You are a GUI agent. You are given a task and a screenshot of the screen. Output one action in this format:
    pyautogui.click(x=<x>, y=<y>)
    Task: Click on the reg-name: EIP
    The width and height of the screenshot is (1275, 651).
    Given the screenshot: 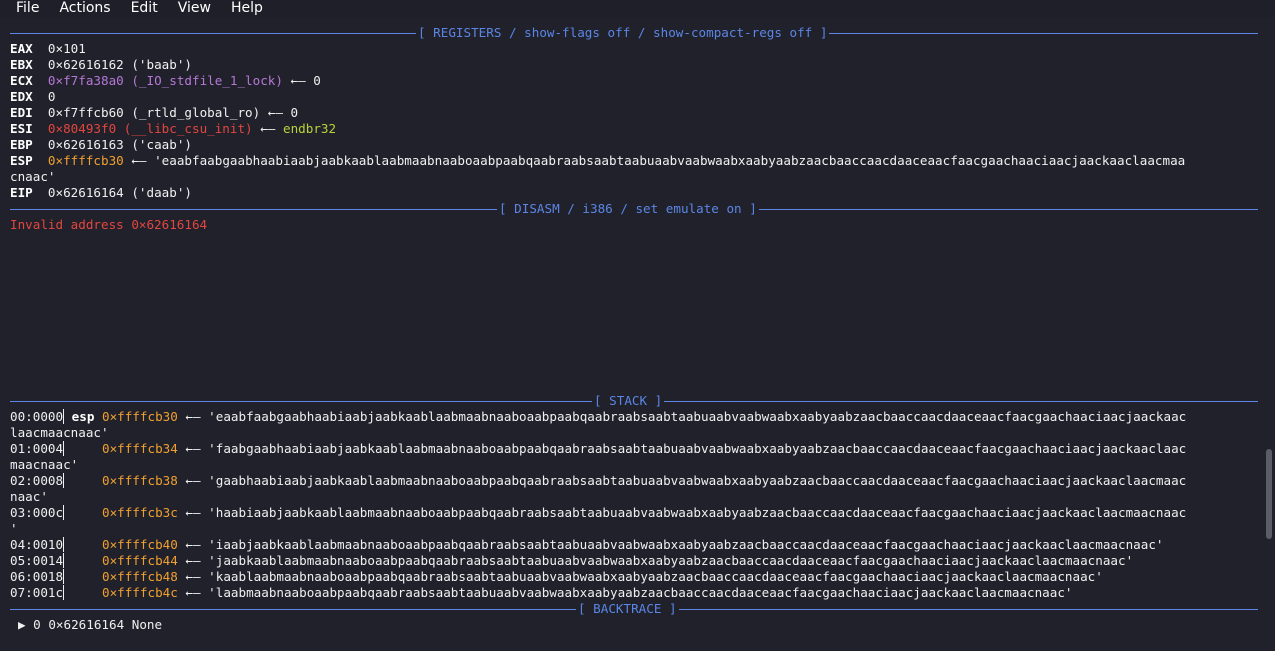 What is the action you would take?
    pyautogui.click(x=21, y=192)
    